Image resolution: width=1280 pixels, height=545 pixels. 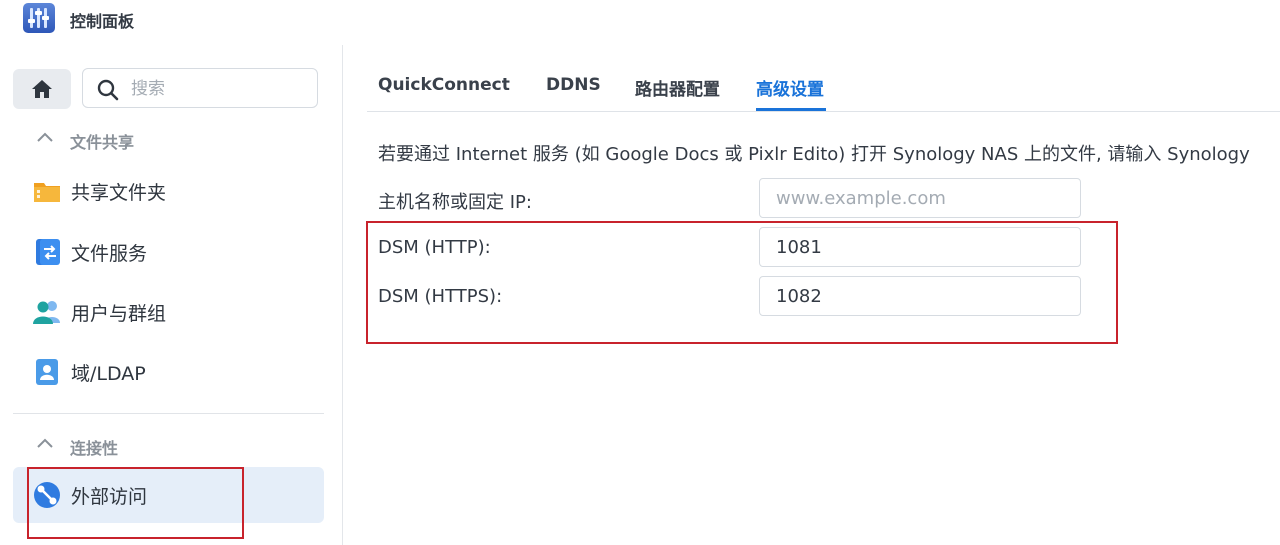 I want to click on sidebar-divider, so click(x=168, y=413).